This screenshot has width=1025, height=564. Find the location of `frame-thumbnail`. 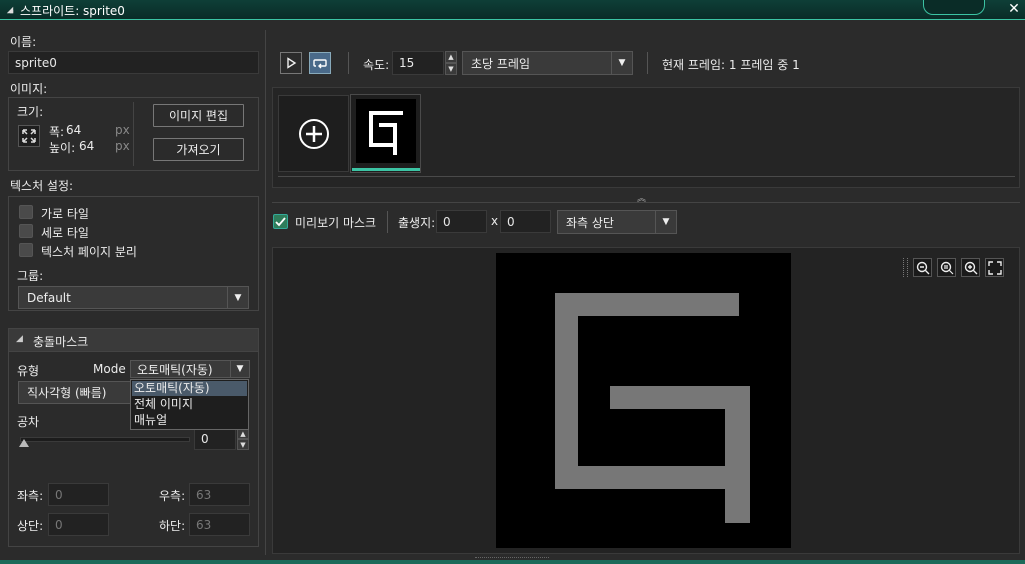

frame-thumbnail is located at coordinates (385, 133).